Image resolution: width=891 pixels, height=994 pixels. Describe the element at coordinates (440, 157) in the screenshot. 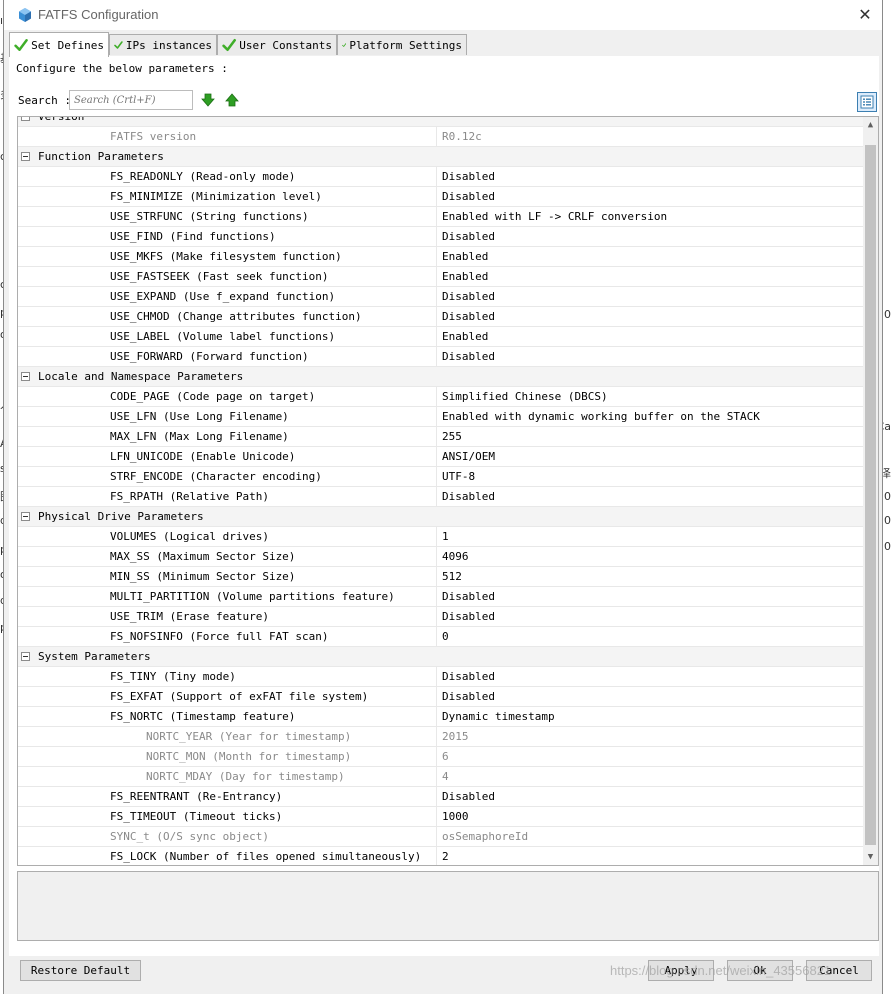

I see `group-row: Function Parameters` at that location.